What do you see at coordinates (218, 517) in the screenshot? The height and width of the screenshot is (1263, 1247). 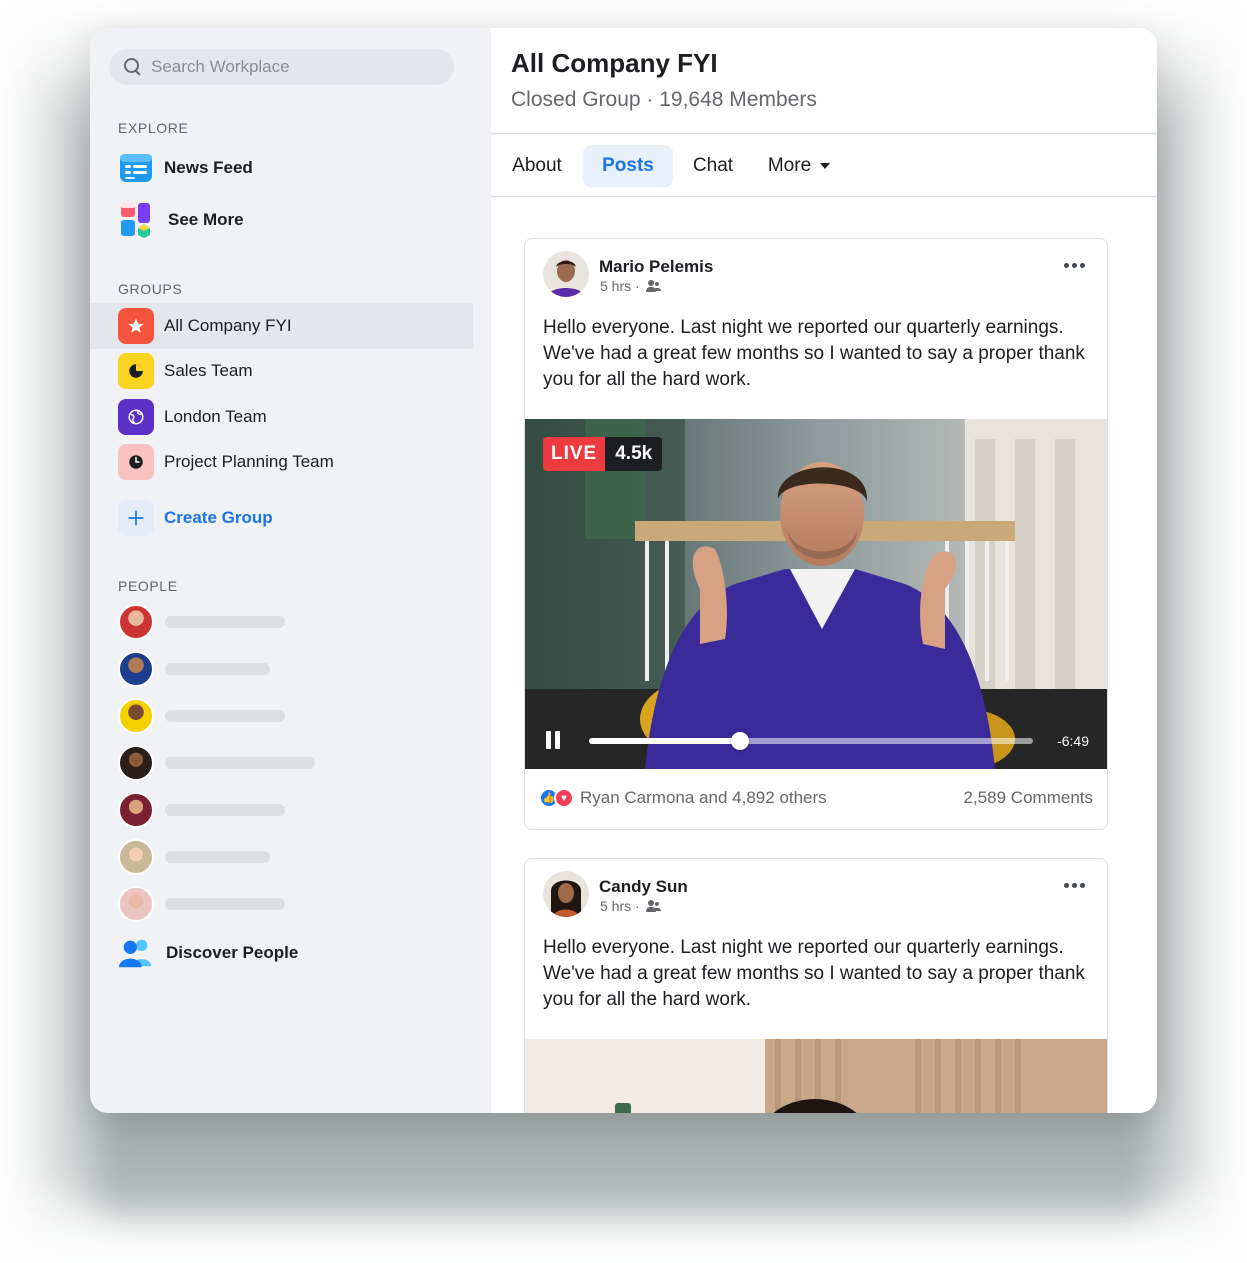 I see `create-group-label: Create Group` at bounding box center [218, 517].